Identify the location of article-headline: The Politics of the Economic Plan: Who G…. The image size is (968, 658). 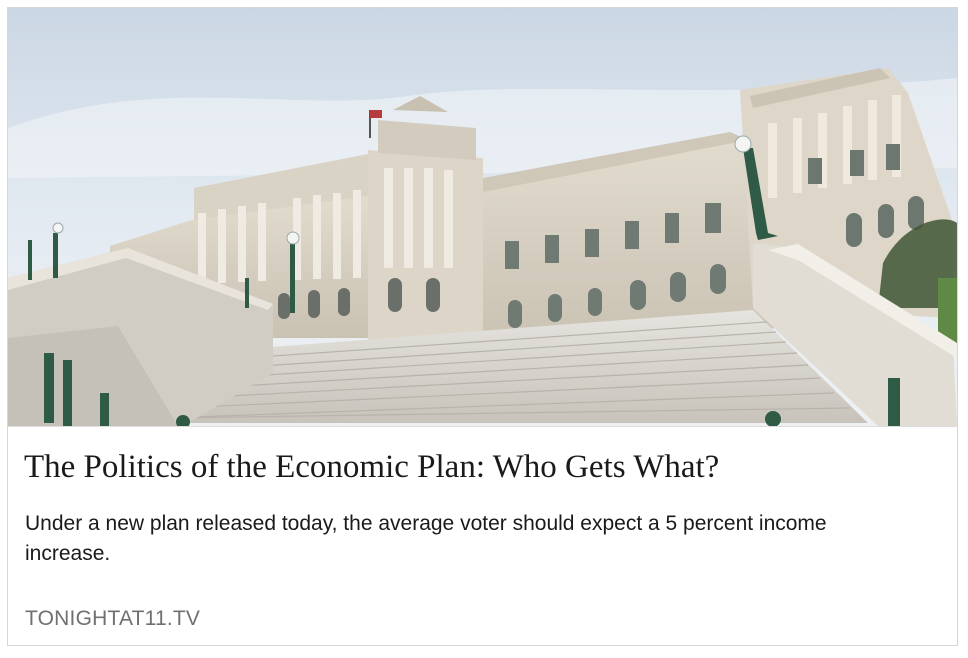
(479, 467).